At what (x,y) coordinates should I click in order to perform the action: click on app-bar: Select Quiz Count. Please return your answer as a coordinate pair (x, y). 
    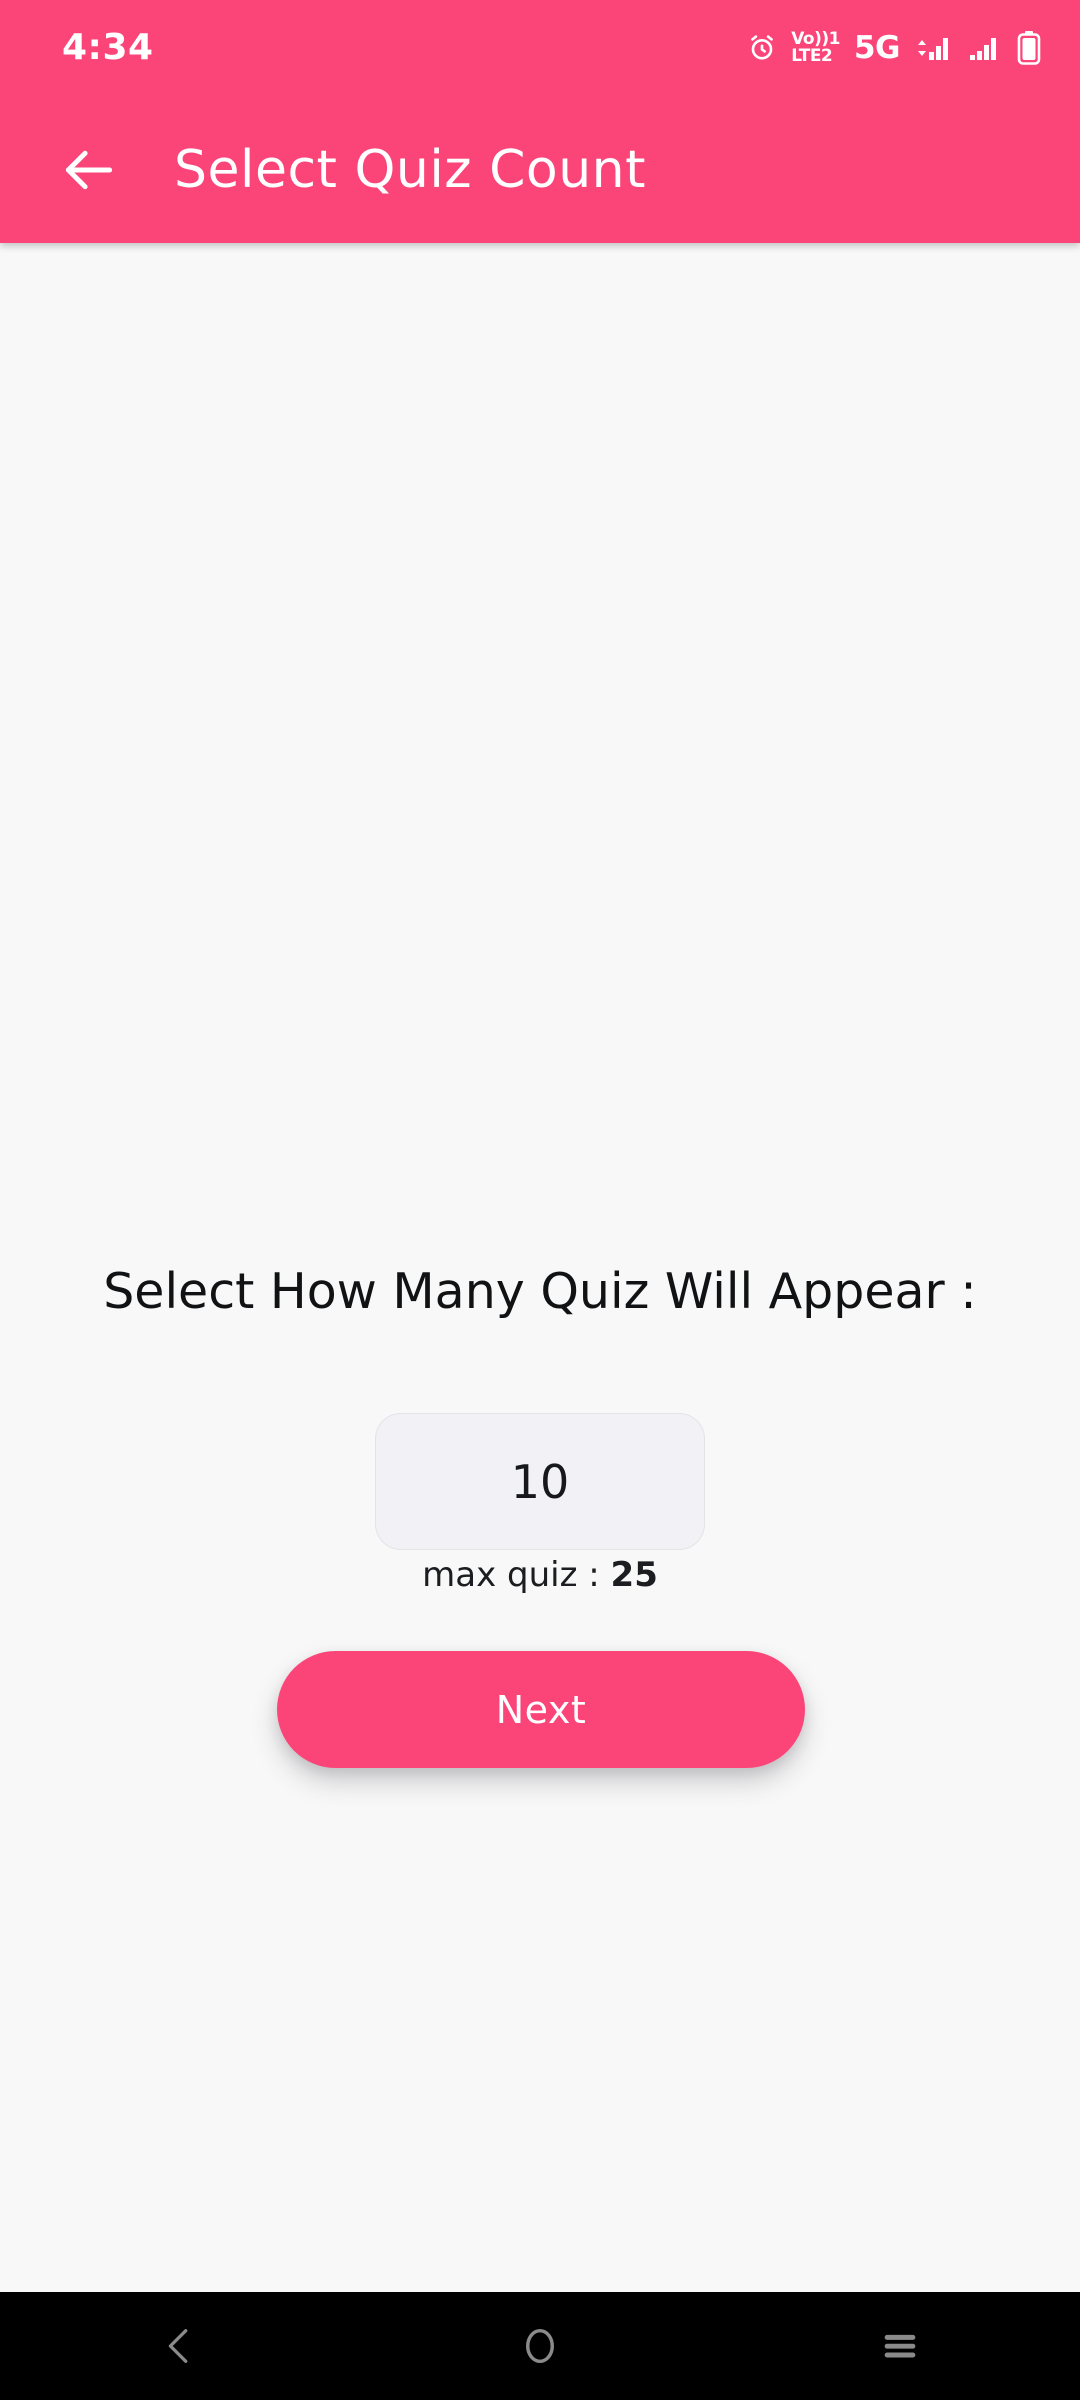
    Looking at the image, I should click on (540, 169).